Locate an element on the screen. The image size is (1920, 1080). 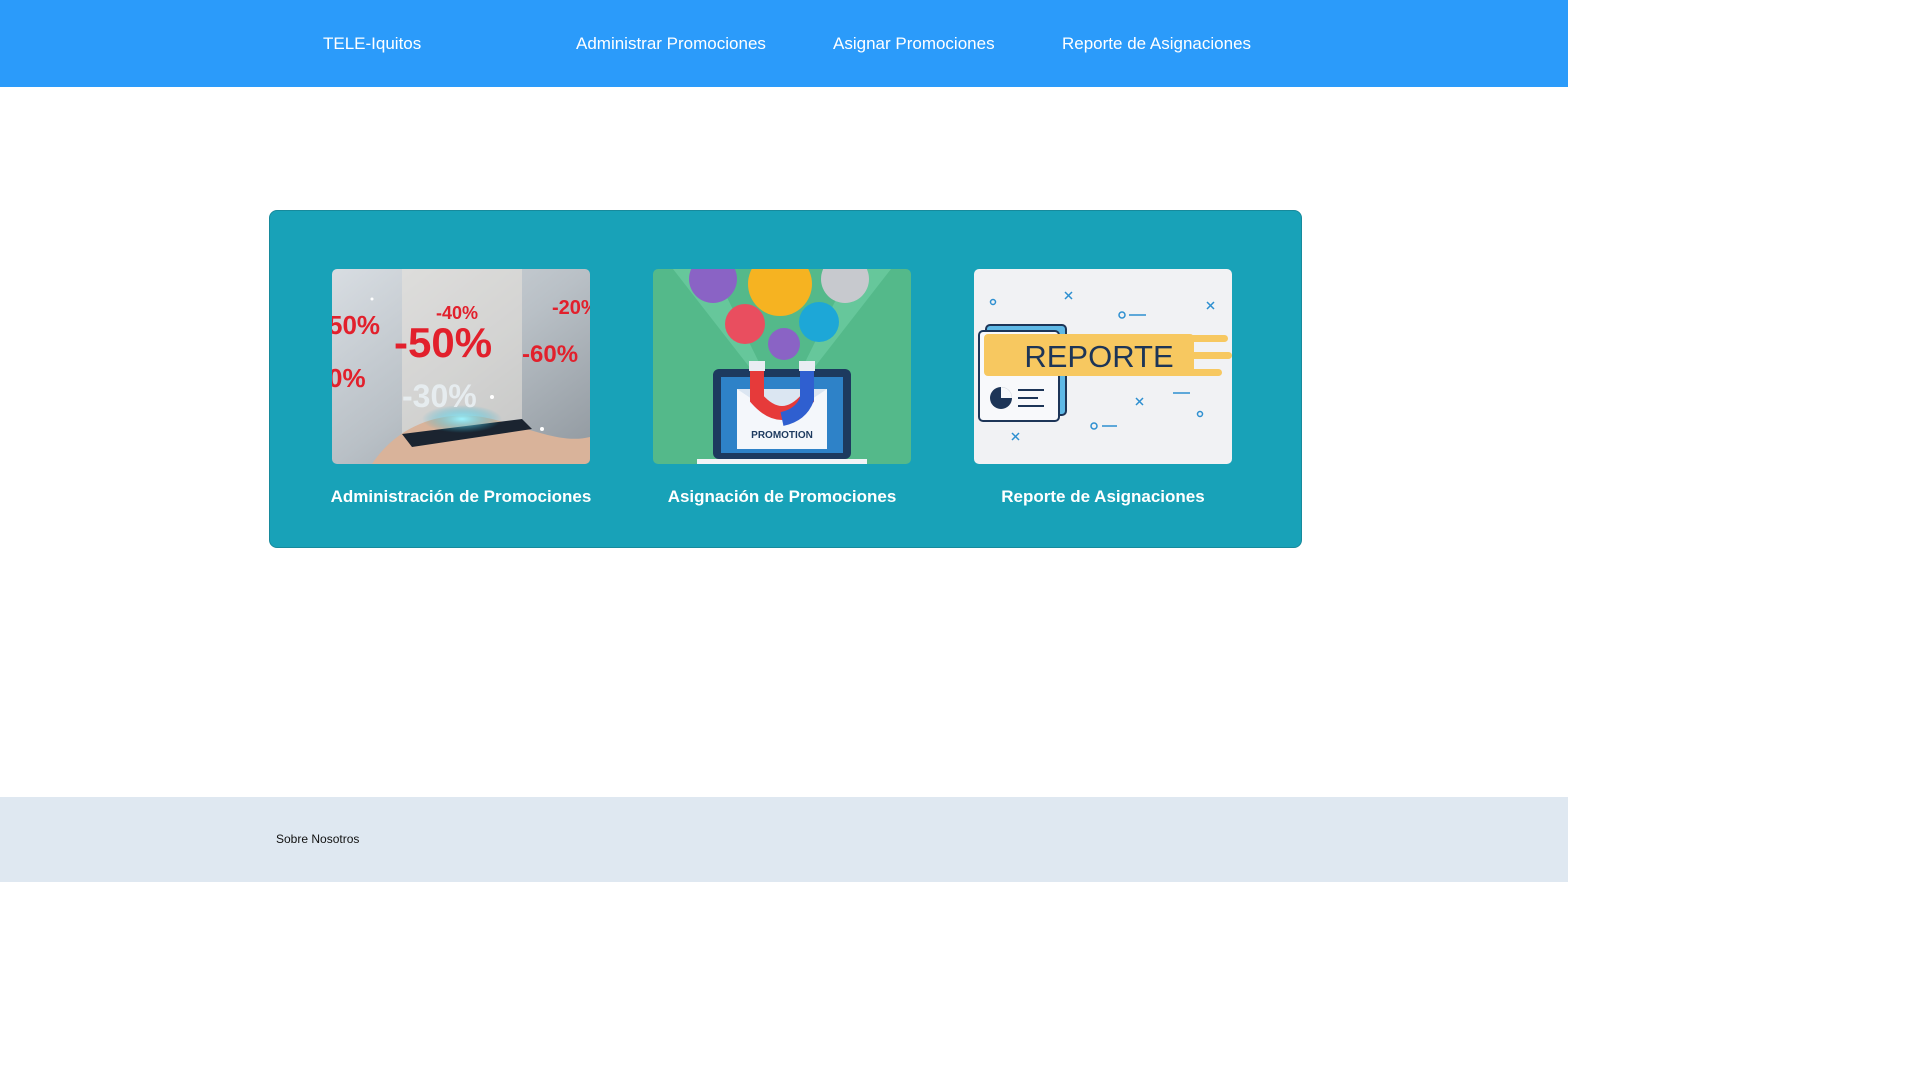
svg-text: 0% is located at coordinates (349, 378).